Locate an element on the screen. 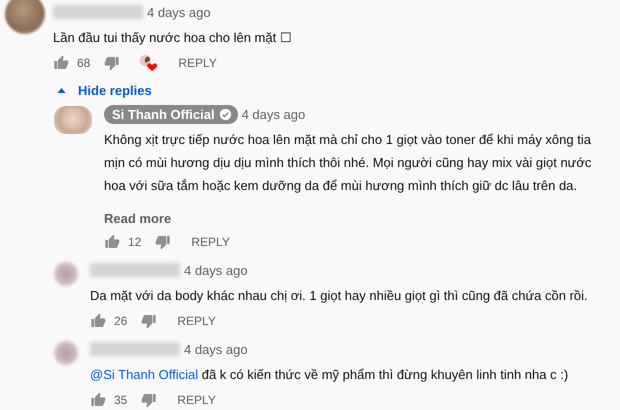  channel-name-badge: Si Thanh Official is located at coordinates (171, 114).